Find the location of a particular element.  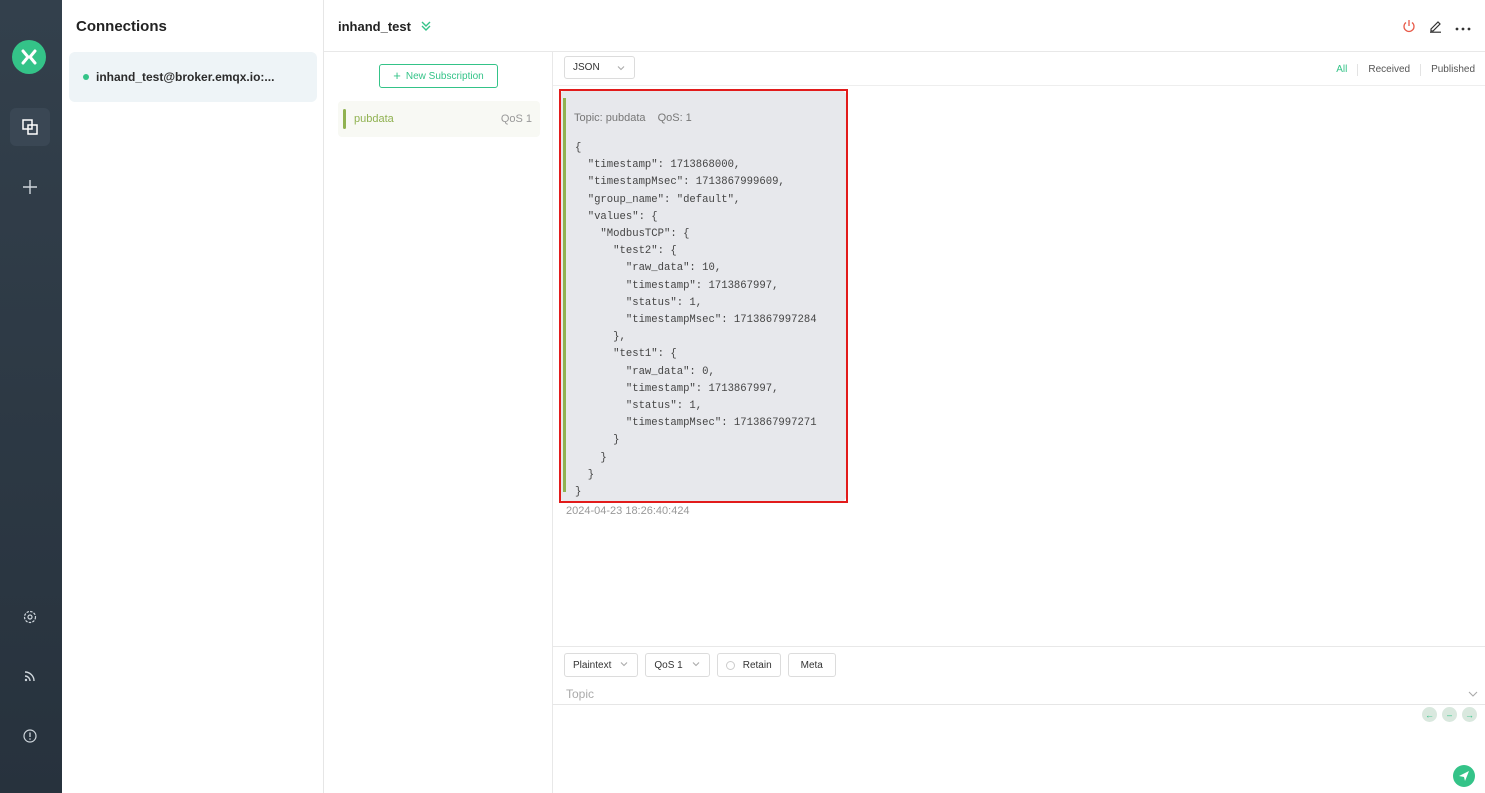

subscriptions-panel: + New Subscription pubdata QoS 1 is located at coordinates (438, 422).